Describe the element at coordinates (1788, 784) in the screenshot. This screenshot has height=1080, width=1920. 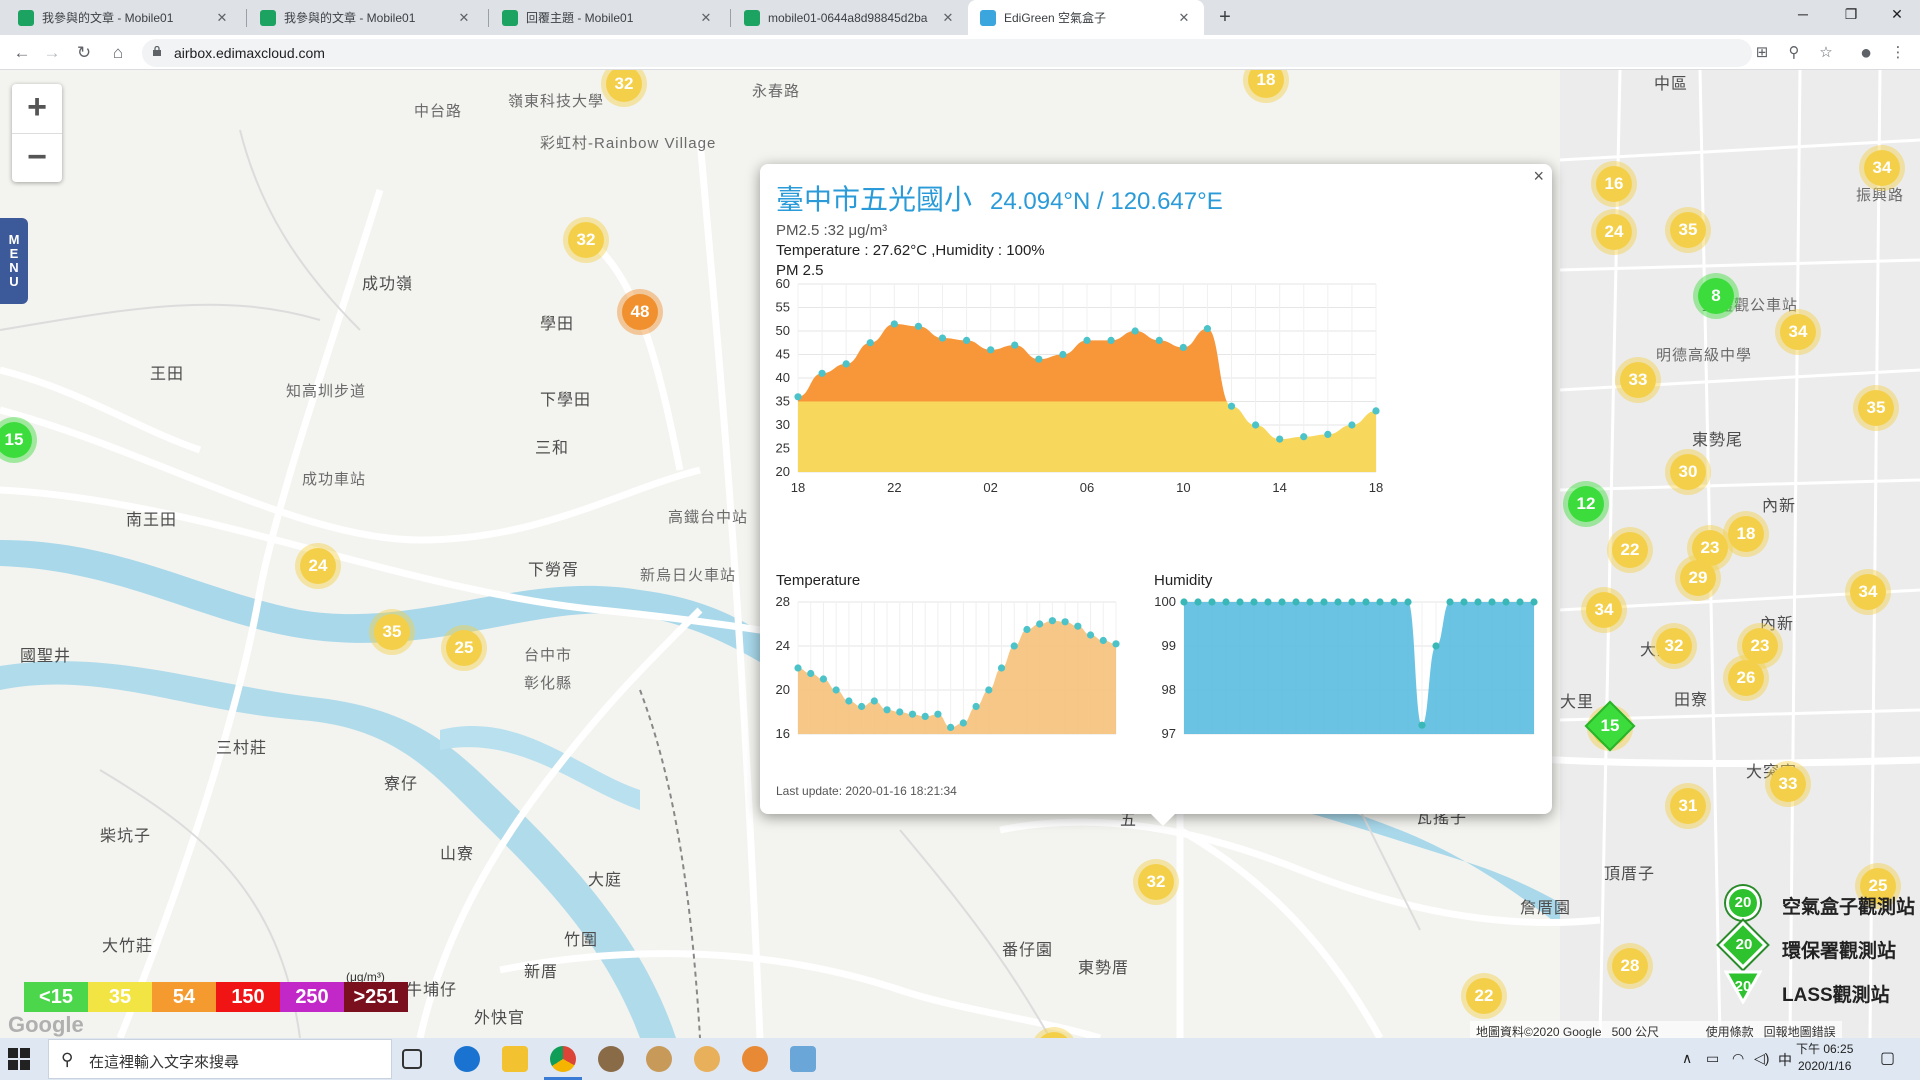
I see `airbox-cluster-marker: 33` at that location.